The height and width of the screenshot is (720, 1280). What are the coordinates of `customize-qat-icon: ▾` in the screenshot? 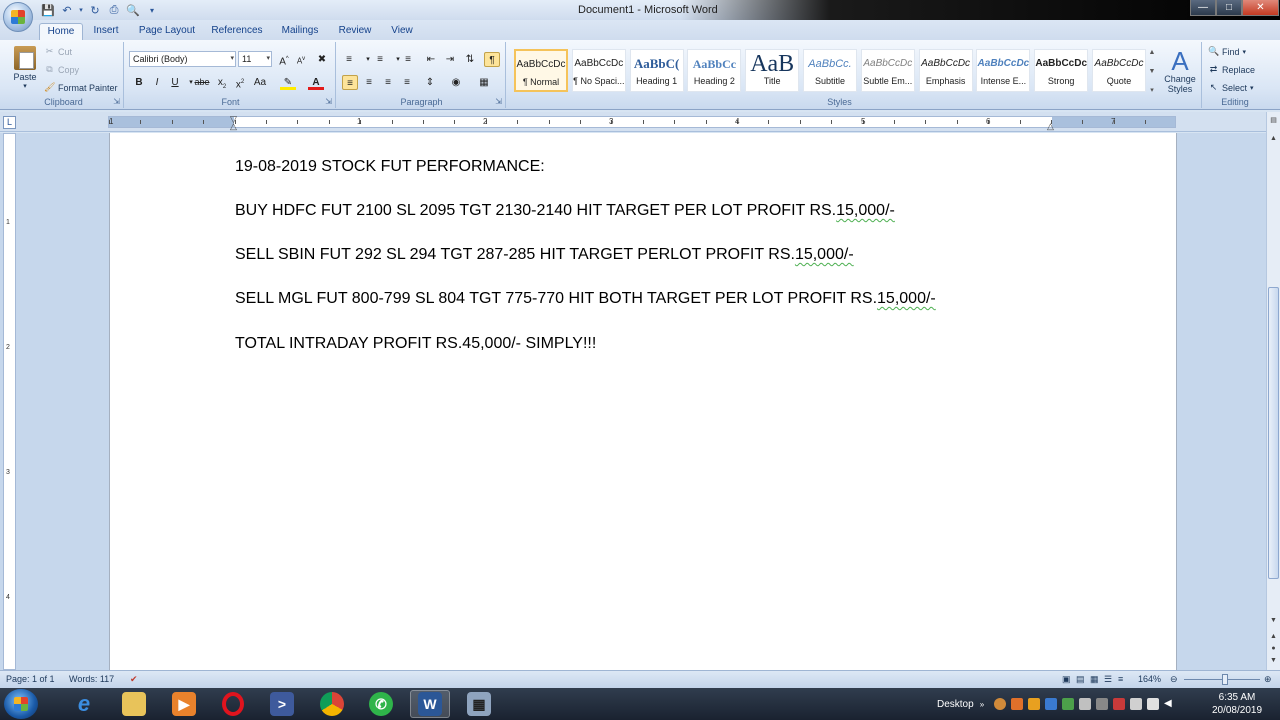 It's located at (152, 10).